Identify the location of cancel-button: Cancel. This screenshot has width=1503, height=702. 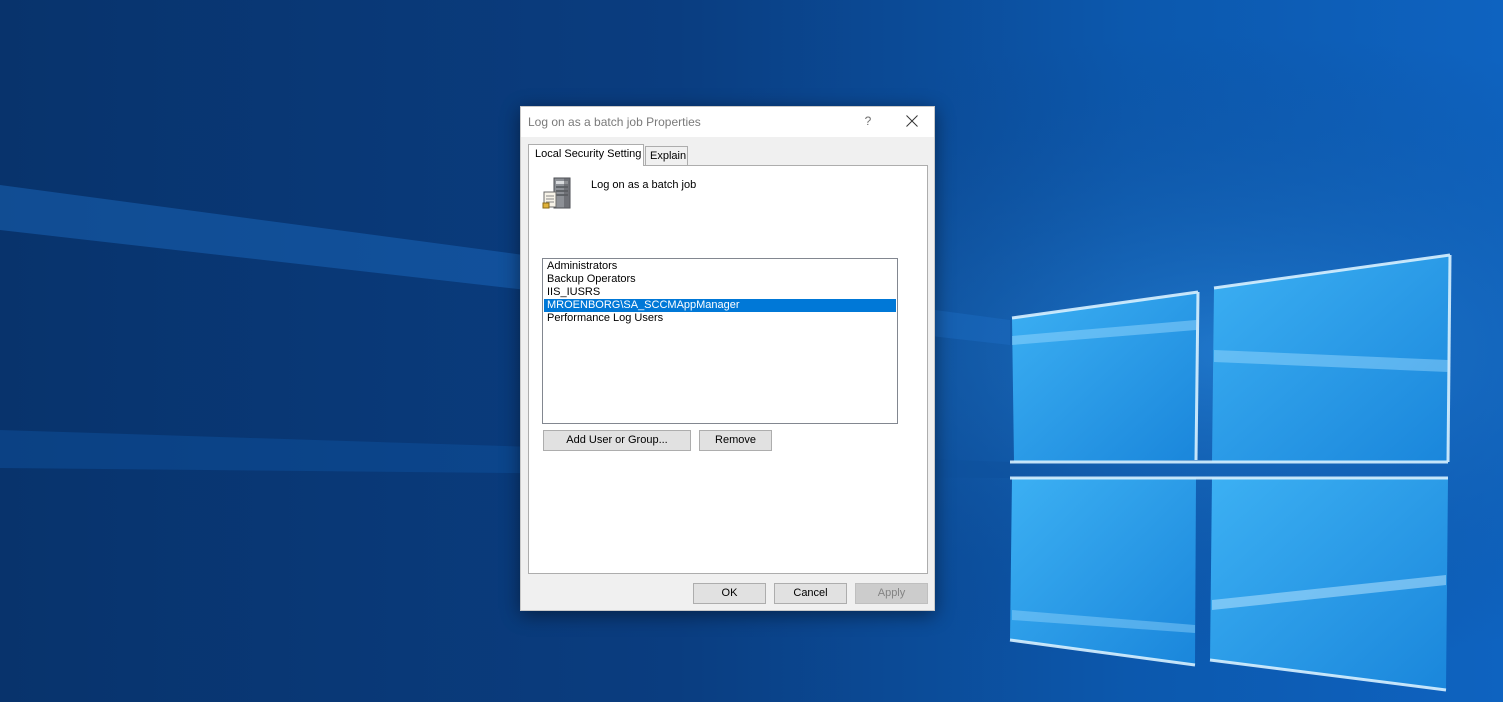
(810, 593).